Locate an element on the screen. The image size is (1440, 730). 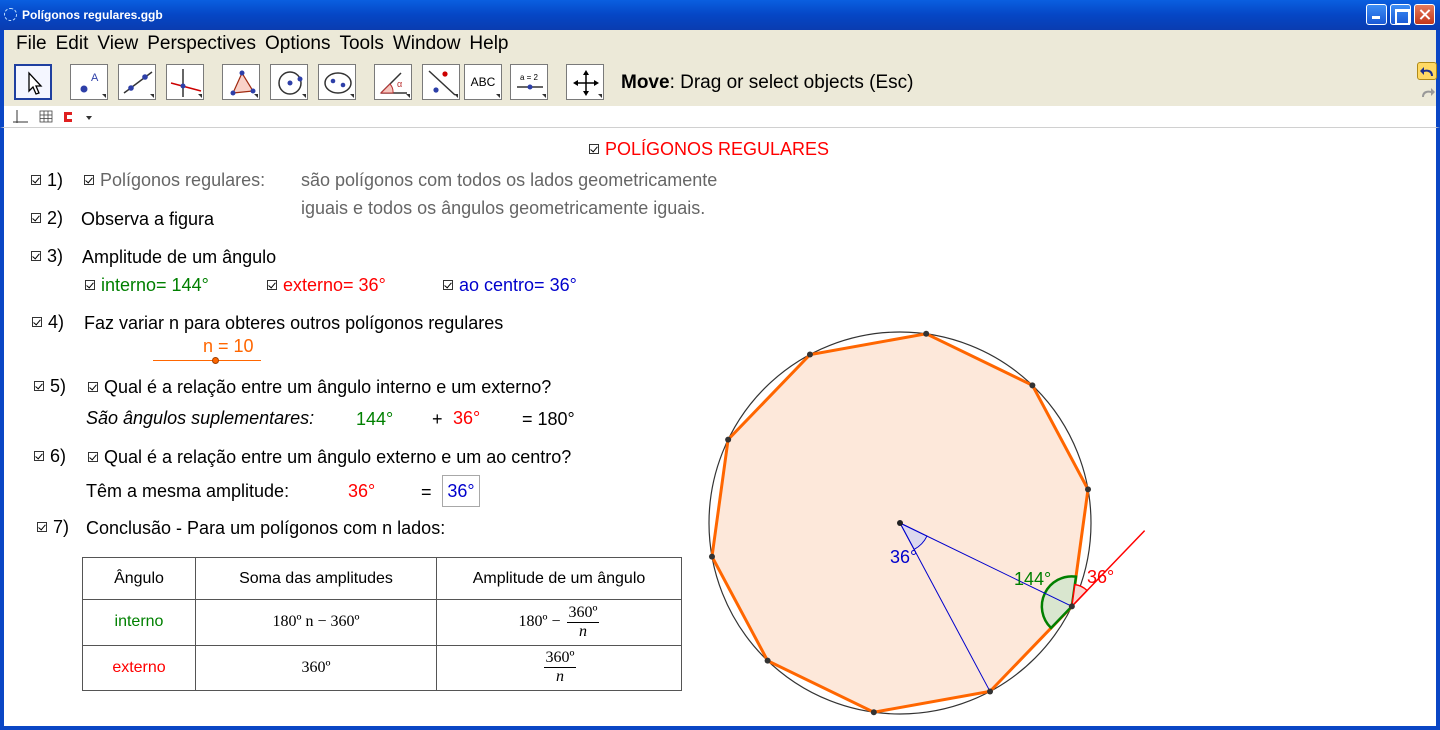
interior-angle-label: 144° is located at coordinates (1032, 579).